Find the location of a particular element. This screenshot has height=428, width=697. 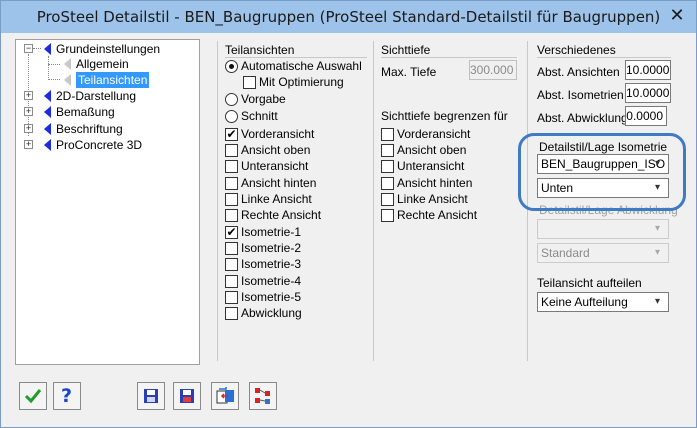

collapse-icon: − is located at coordinates (28, 48).